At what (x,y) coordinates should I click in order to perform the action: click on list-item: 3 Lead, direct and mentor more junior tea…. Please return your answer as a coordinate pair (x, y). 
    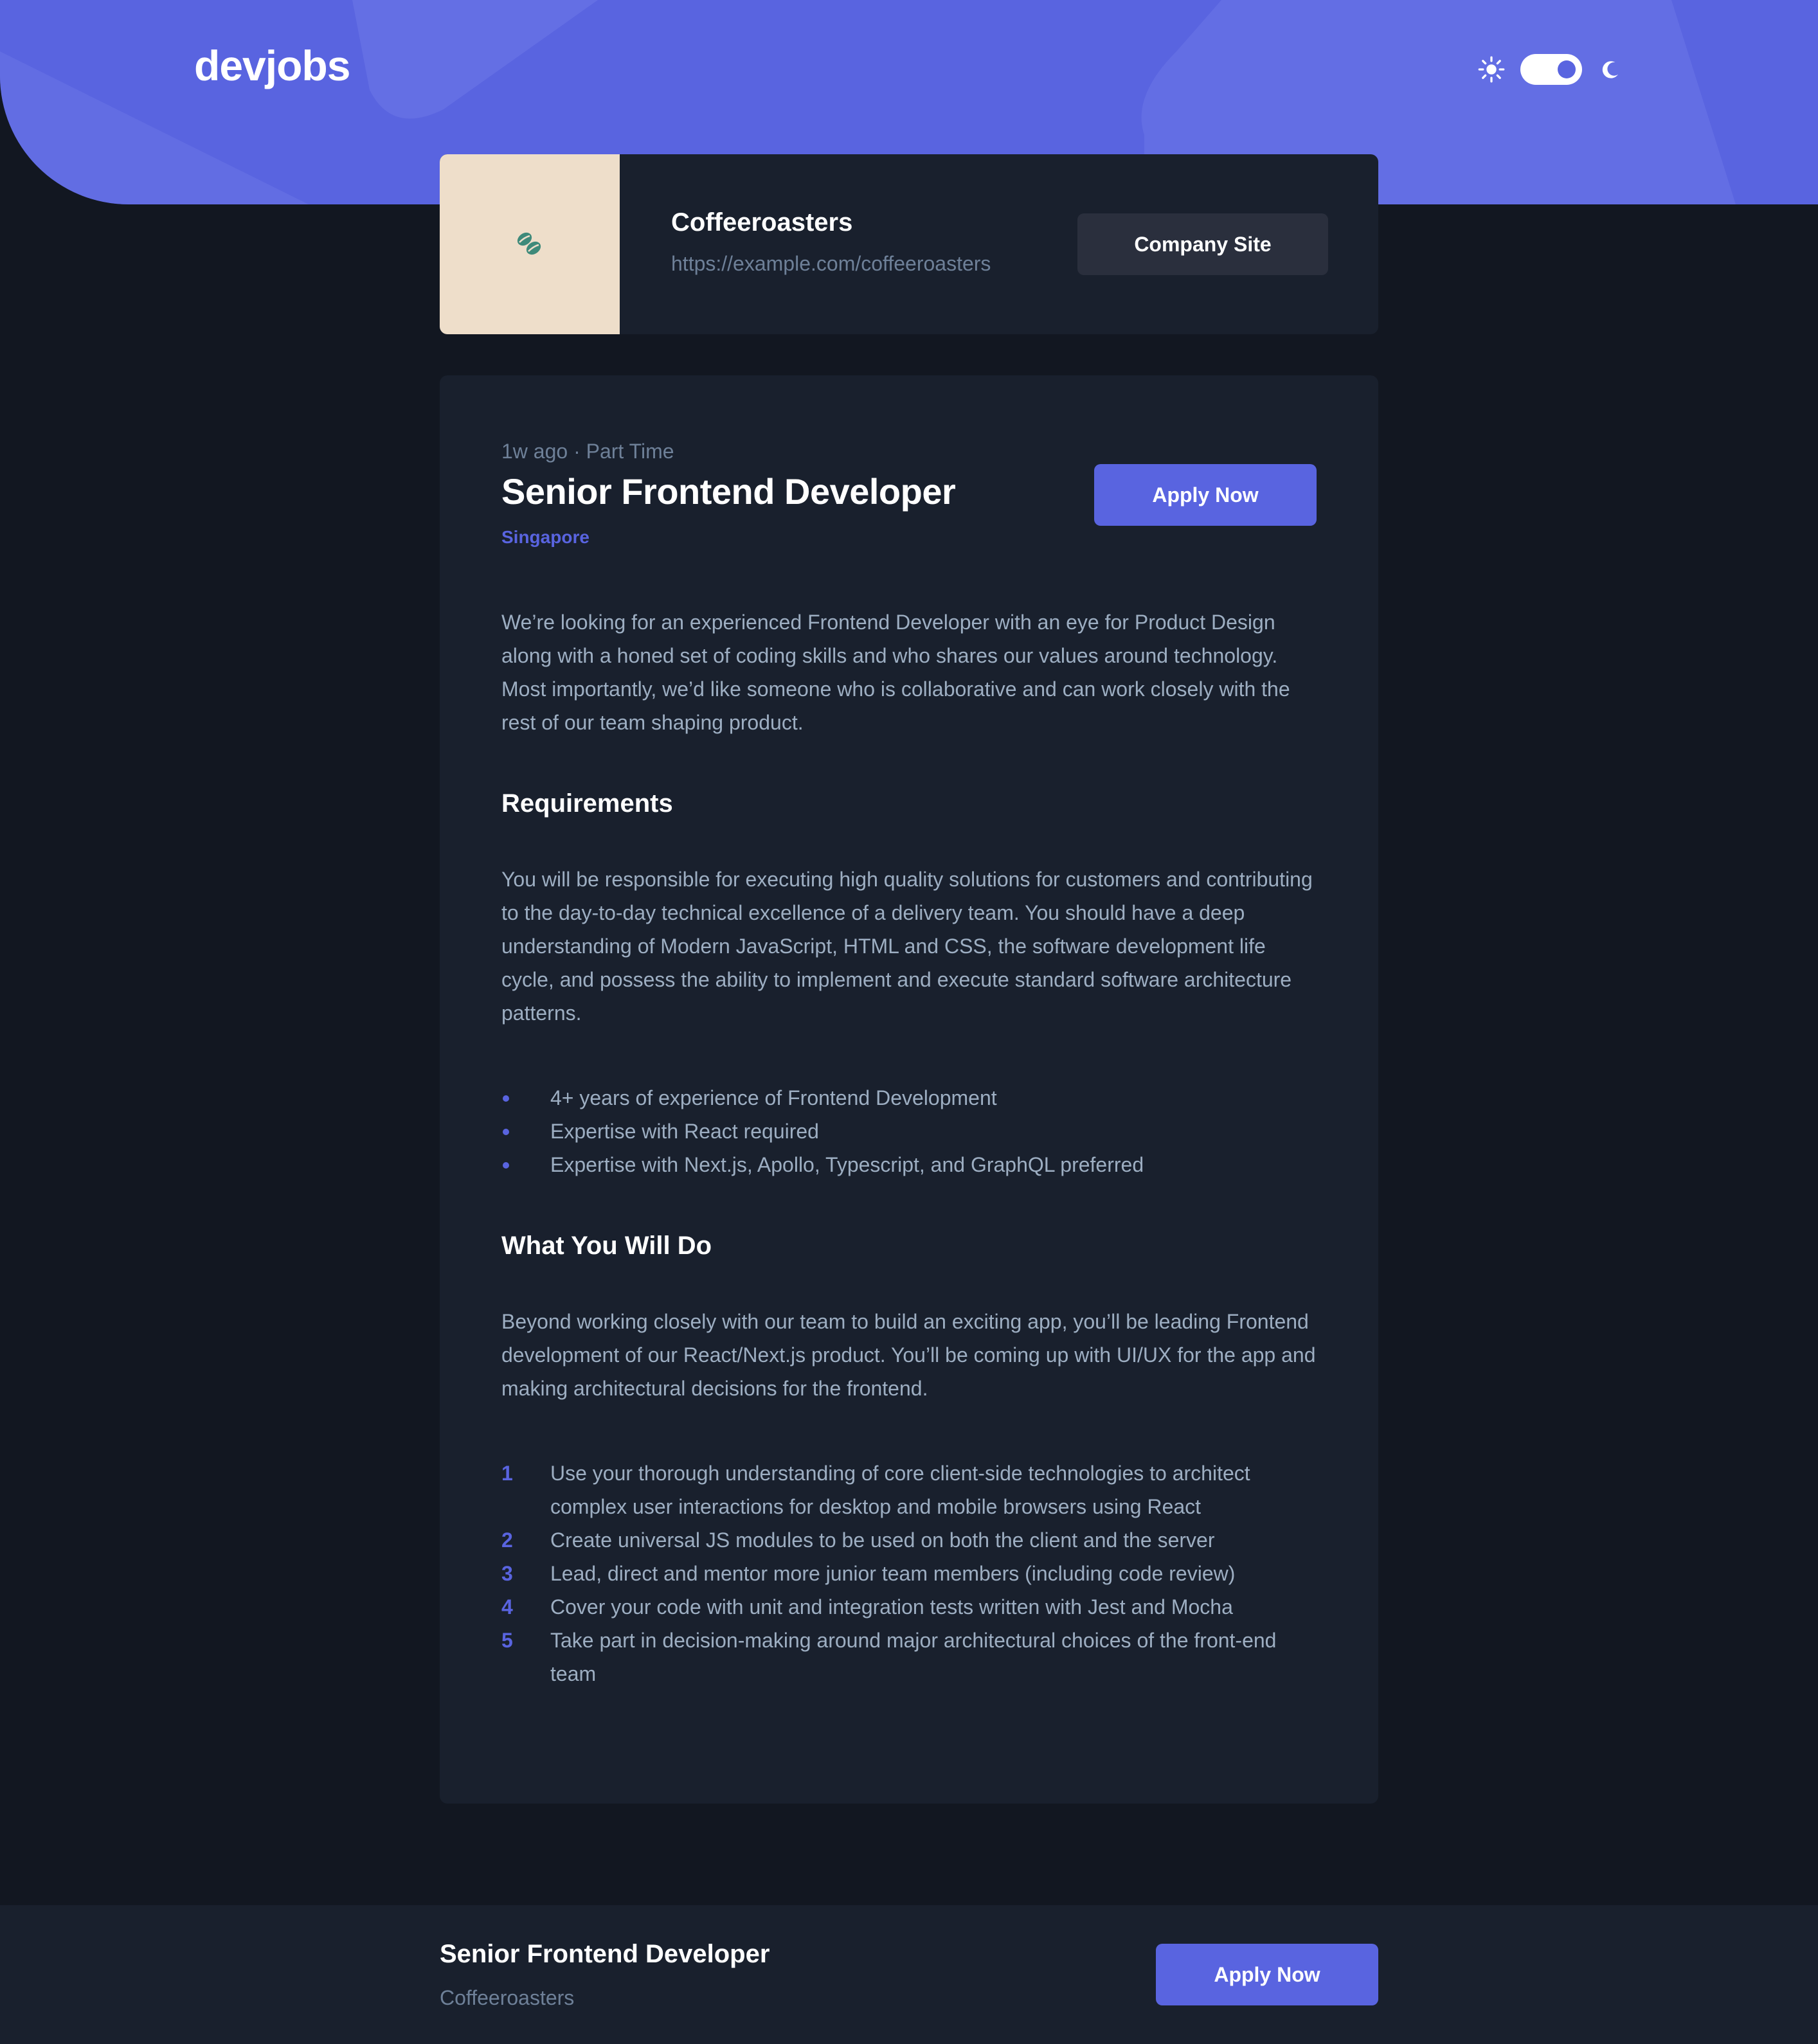
    Looking at the image, I should click on (910, 1573).